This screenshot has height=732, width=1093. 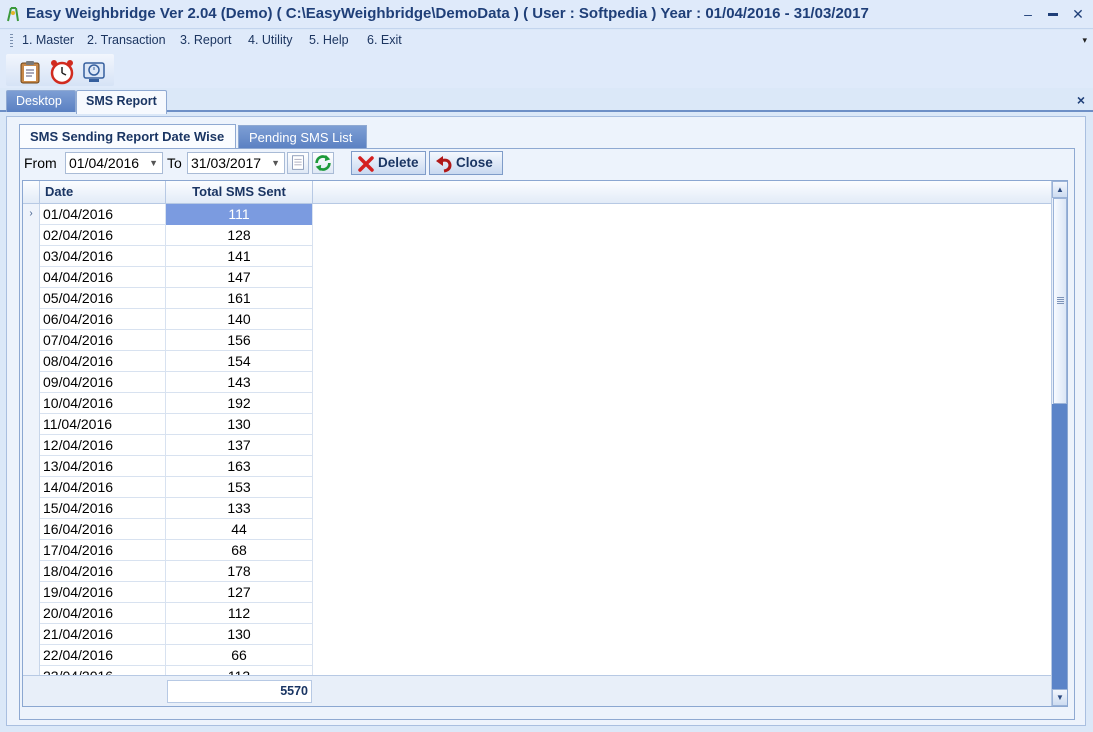 What do you see at coordinates (103, 361) in the screenshot?
I see `cell-date: 08/04/2016` at bounding box center [103, 361].